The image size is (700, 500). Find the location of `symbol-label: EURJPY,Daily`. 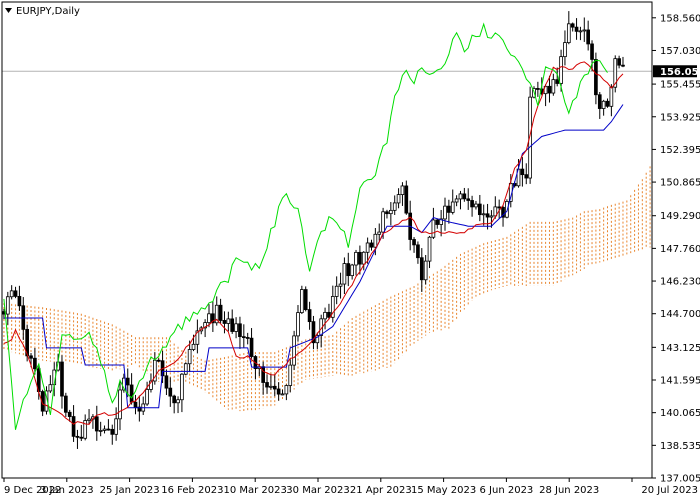

symbol-label: EURJPY,Daily is located at coordinates (48, 11).